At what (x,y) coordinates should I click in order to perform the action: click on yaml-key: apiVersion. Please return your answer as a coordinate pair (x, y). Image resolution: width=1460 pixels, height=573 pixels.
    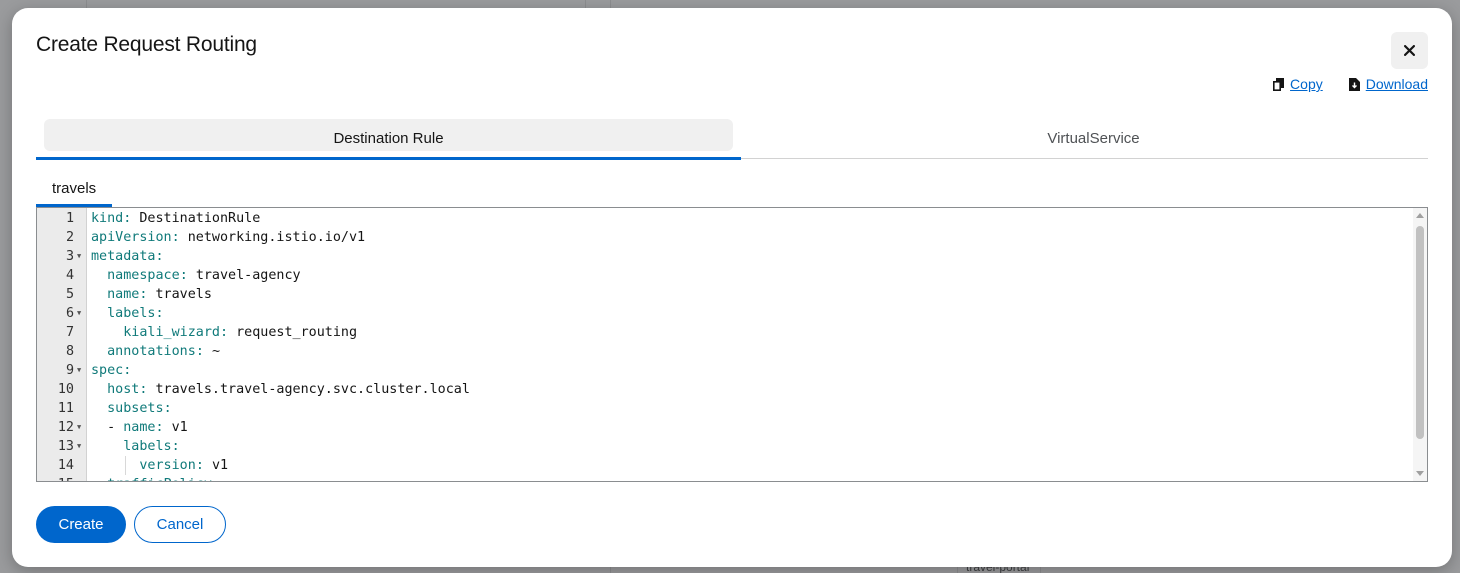
    Looking at the image, I should click on (131, 237).